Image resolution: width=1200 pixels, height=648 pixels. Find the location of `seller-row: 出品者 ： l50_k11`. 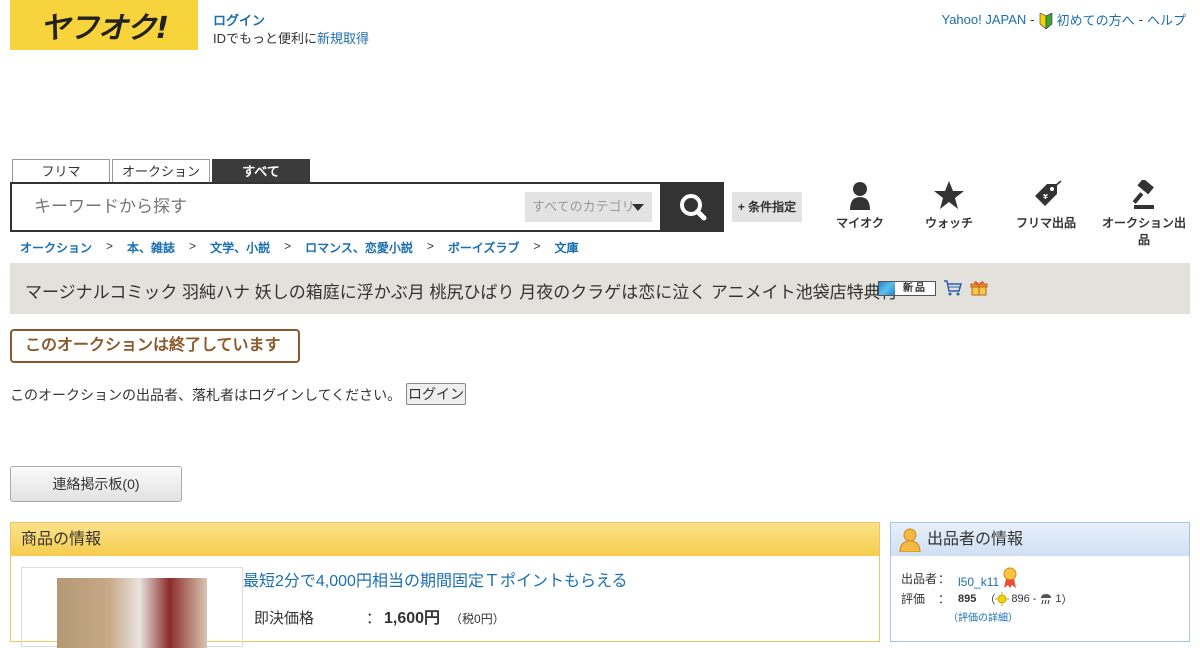

seller-row: 出品者 ： l50_k11 is located at coordinates (959, 578).